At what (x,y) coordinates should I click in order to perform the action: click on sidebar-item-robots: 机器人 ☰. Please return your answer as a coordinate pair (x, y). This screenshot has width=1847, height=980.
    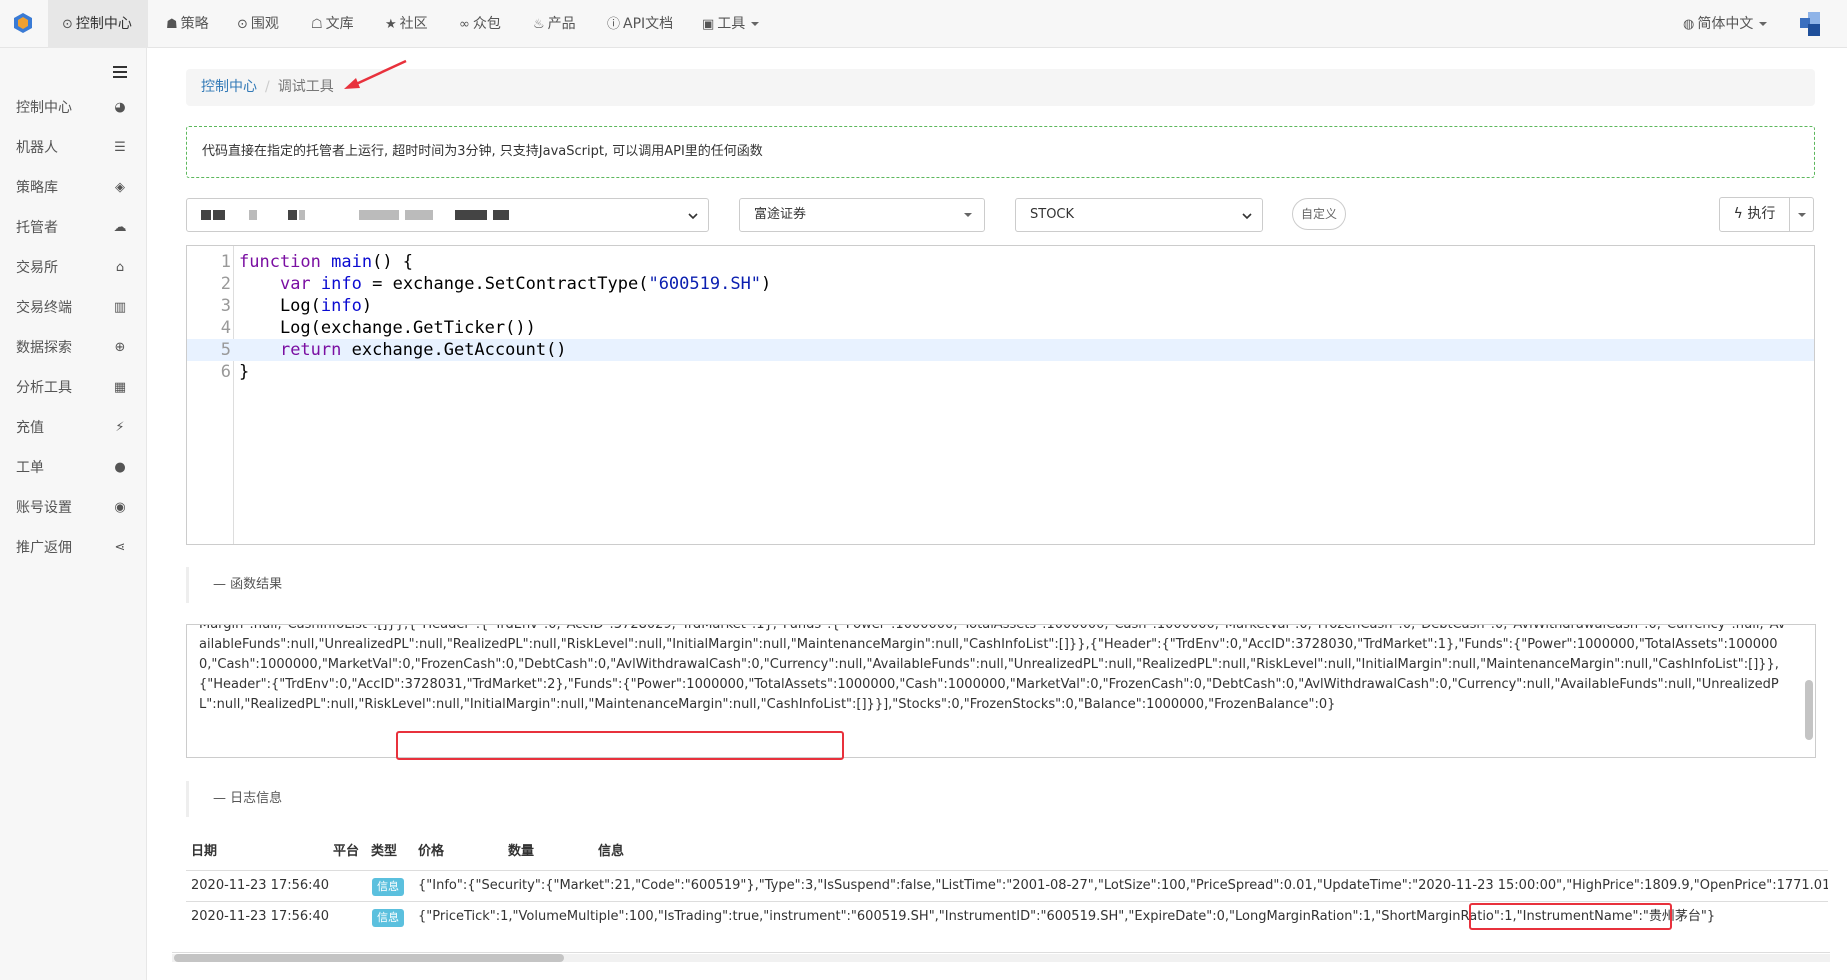
    Looking at the image, I should click on (73, 148).